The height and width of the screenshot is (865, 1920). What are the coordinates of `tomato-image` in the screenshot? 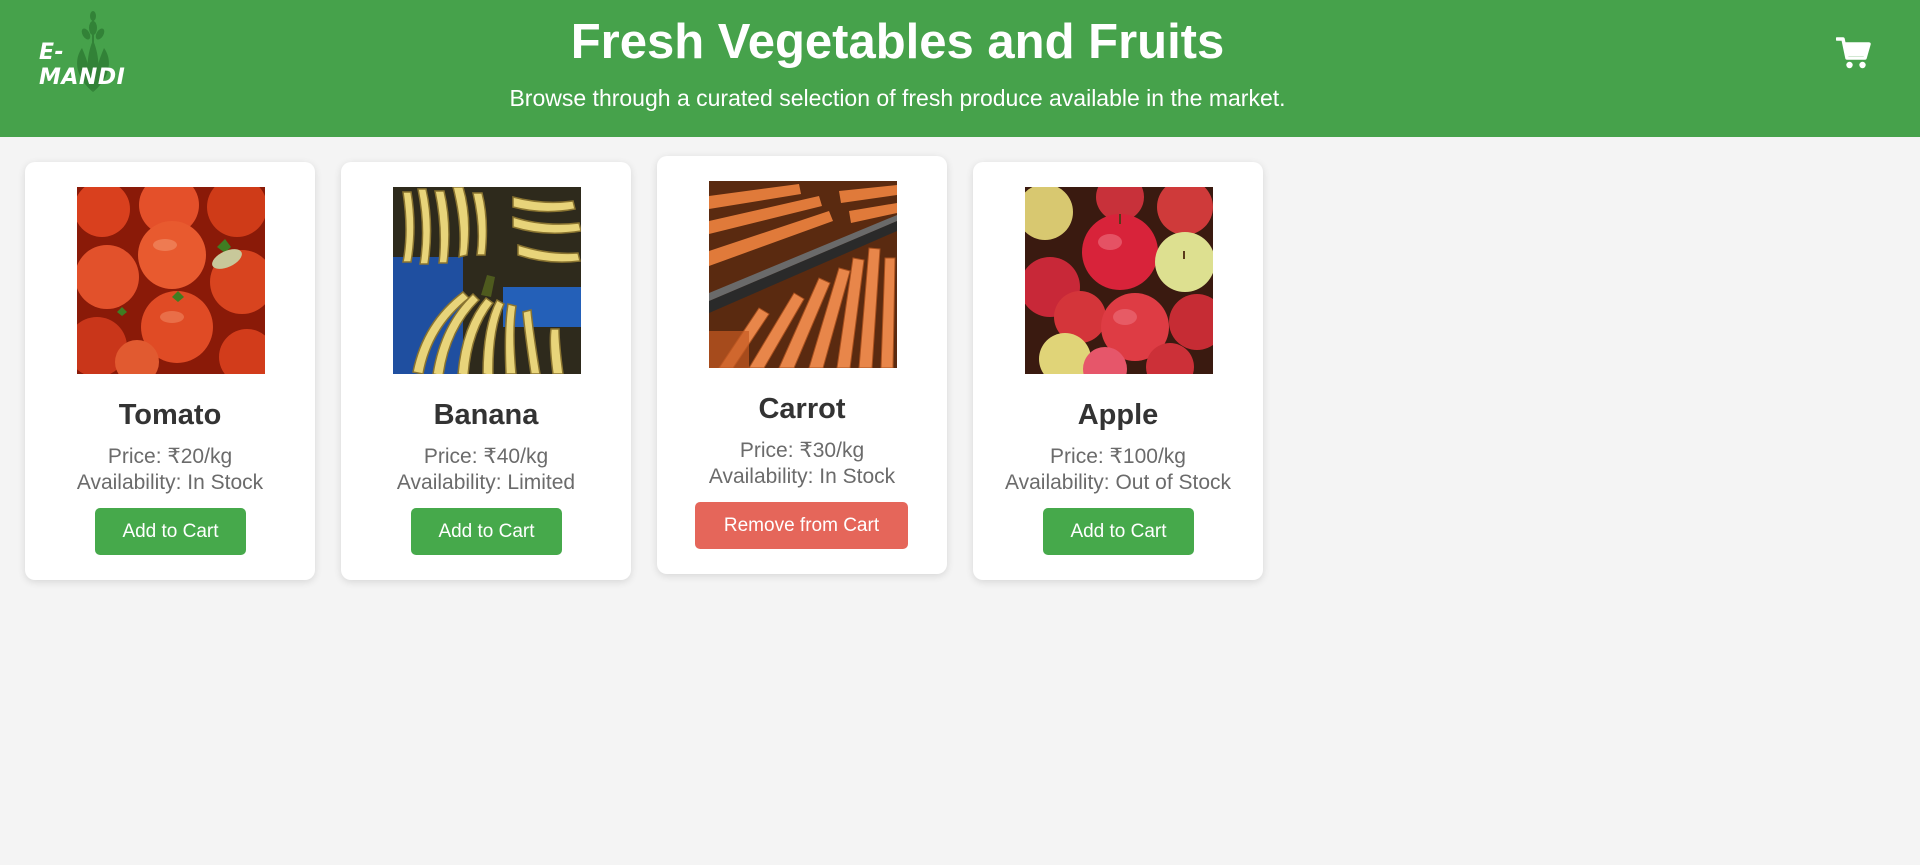 It's located at (171, 280).